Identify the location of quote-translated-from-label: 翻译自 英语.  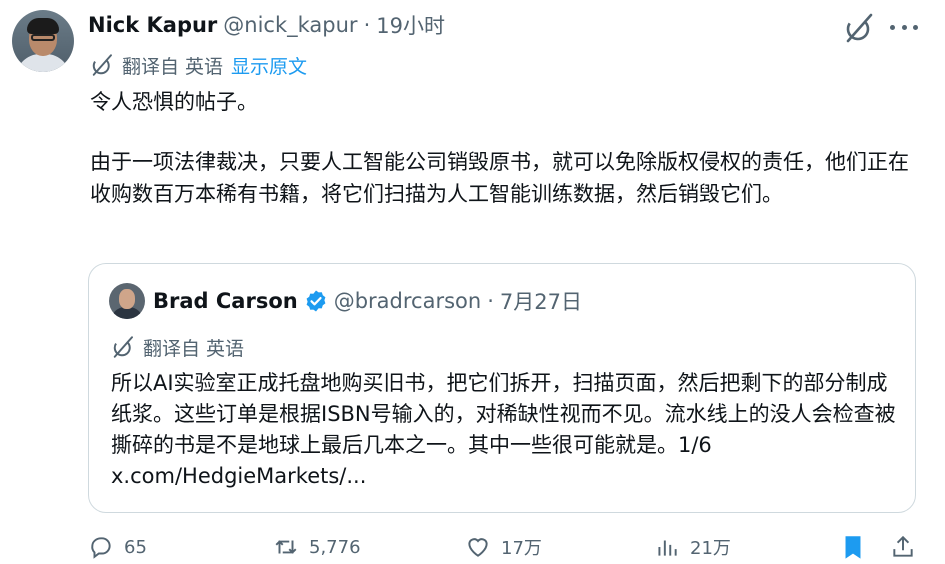
(194, 348).